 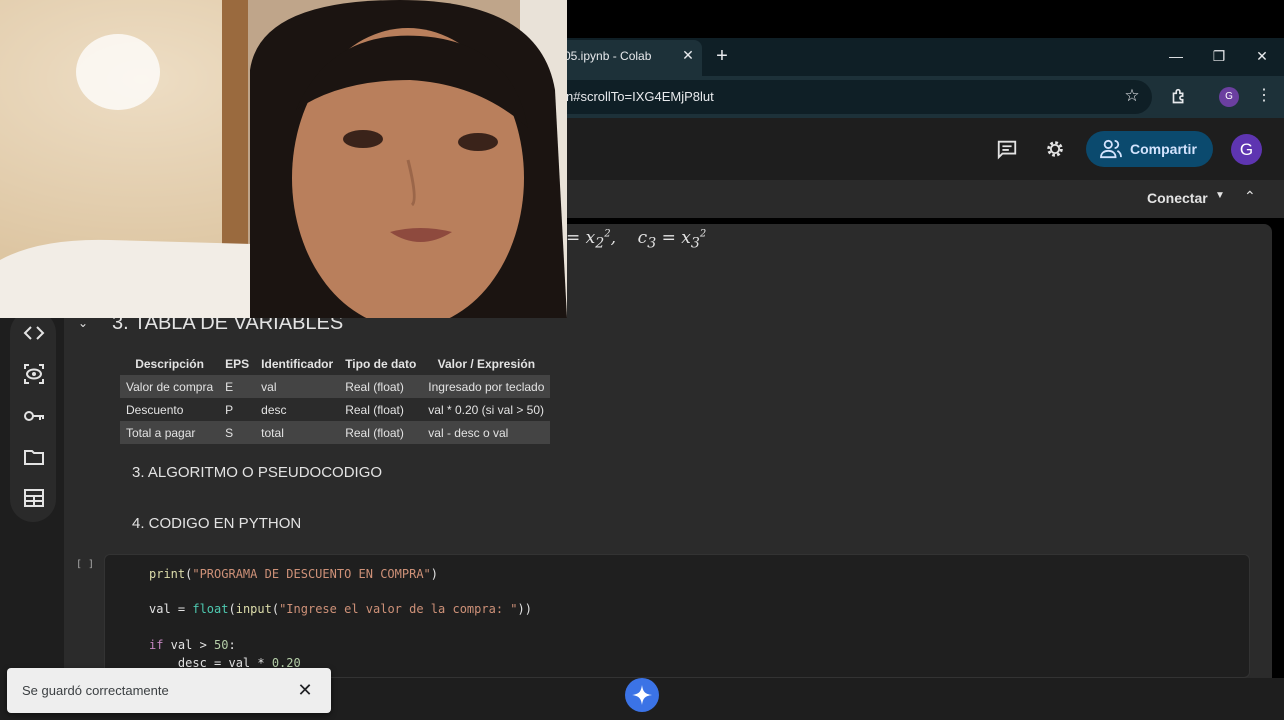 I want to click on code-token: float, so click(x=210, y=609).